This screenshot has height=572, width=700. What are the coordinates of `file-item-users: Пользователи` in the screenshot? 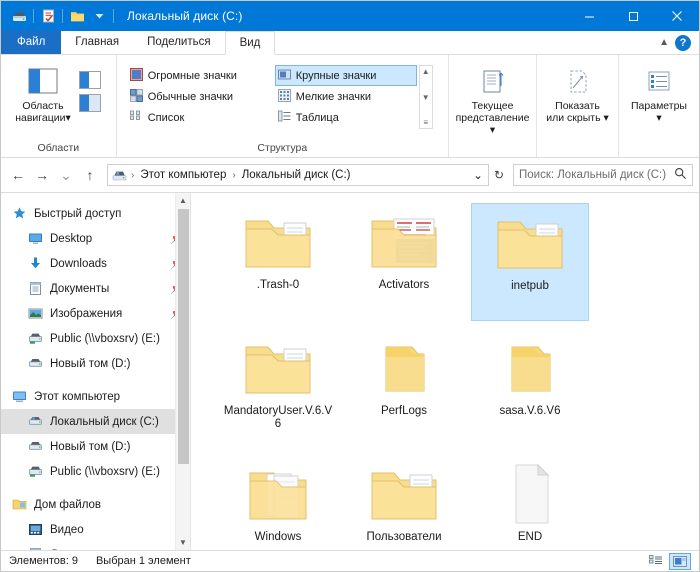 It's located at (404, 502).